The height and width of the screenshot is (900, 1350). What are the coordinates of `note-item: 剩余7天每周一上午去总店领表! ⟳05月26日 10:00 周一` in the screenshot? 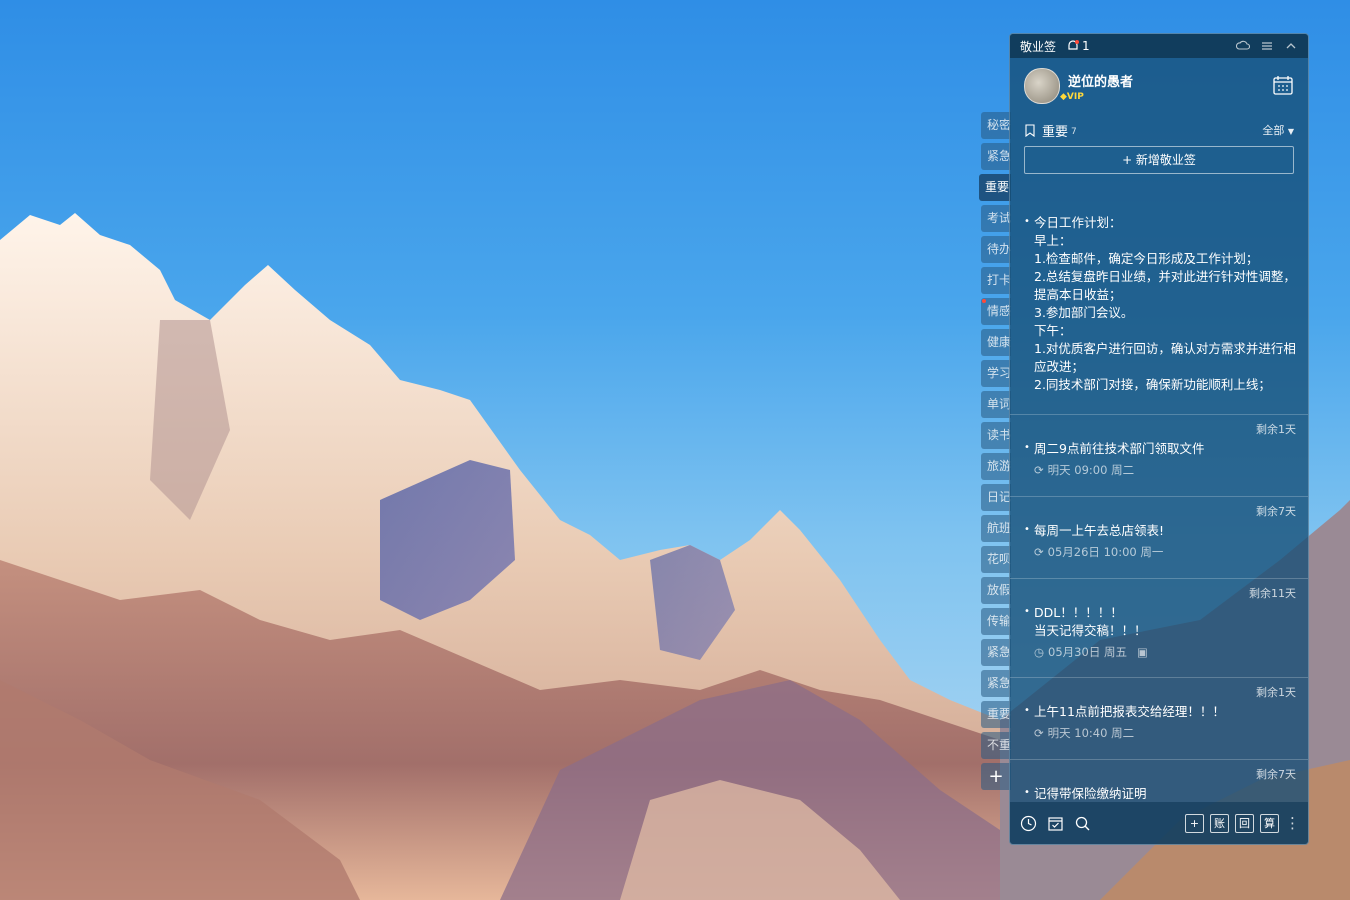 It's located at (1159, 538).